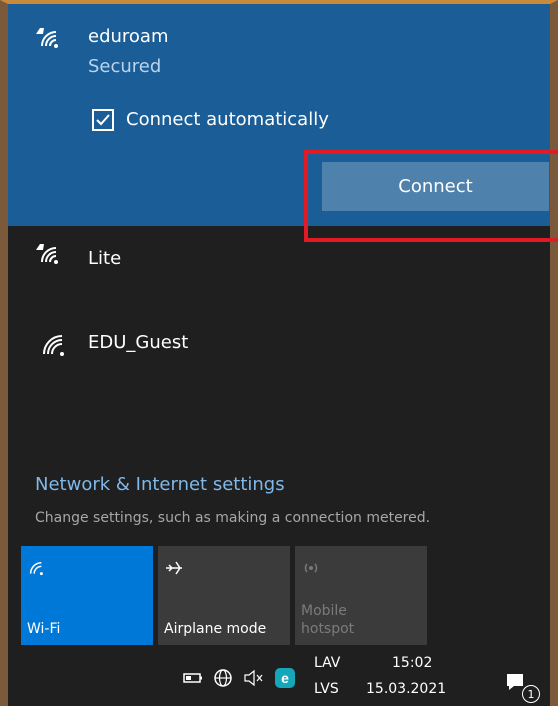 The image size is (558, 706). What do you see at coordinates (431, 196) in the screenshot?
I see `highlight-box` at bounding box center [431, 196].